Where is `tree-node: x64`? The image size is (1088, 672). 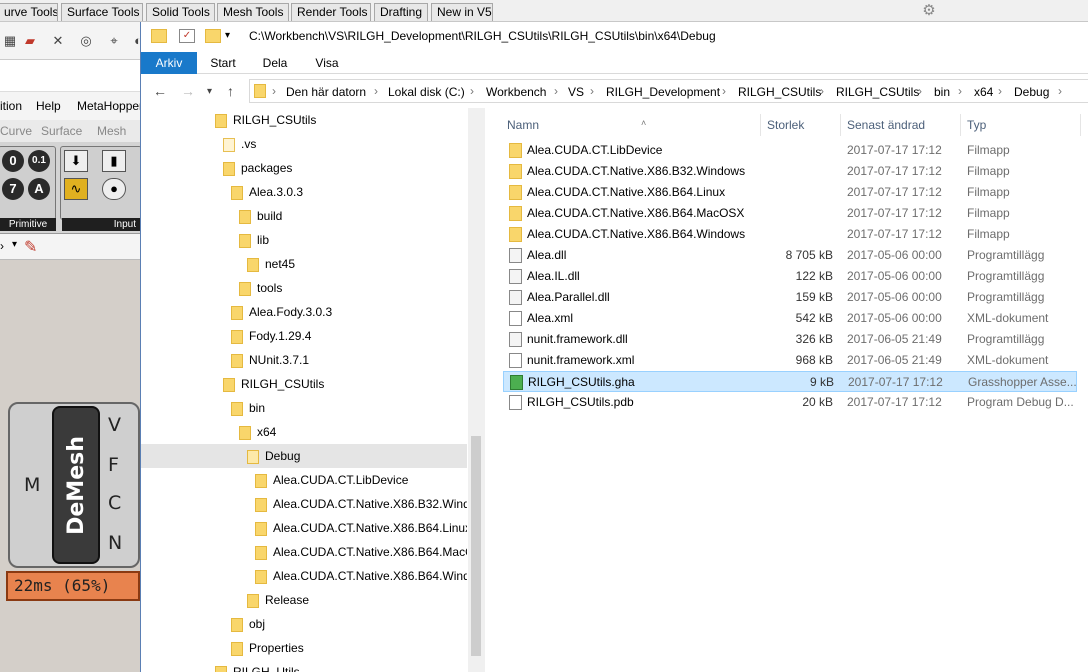 tree-node: x64 is located at coordinates (304, 432).